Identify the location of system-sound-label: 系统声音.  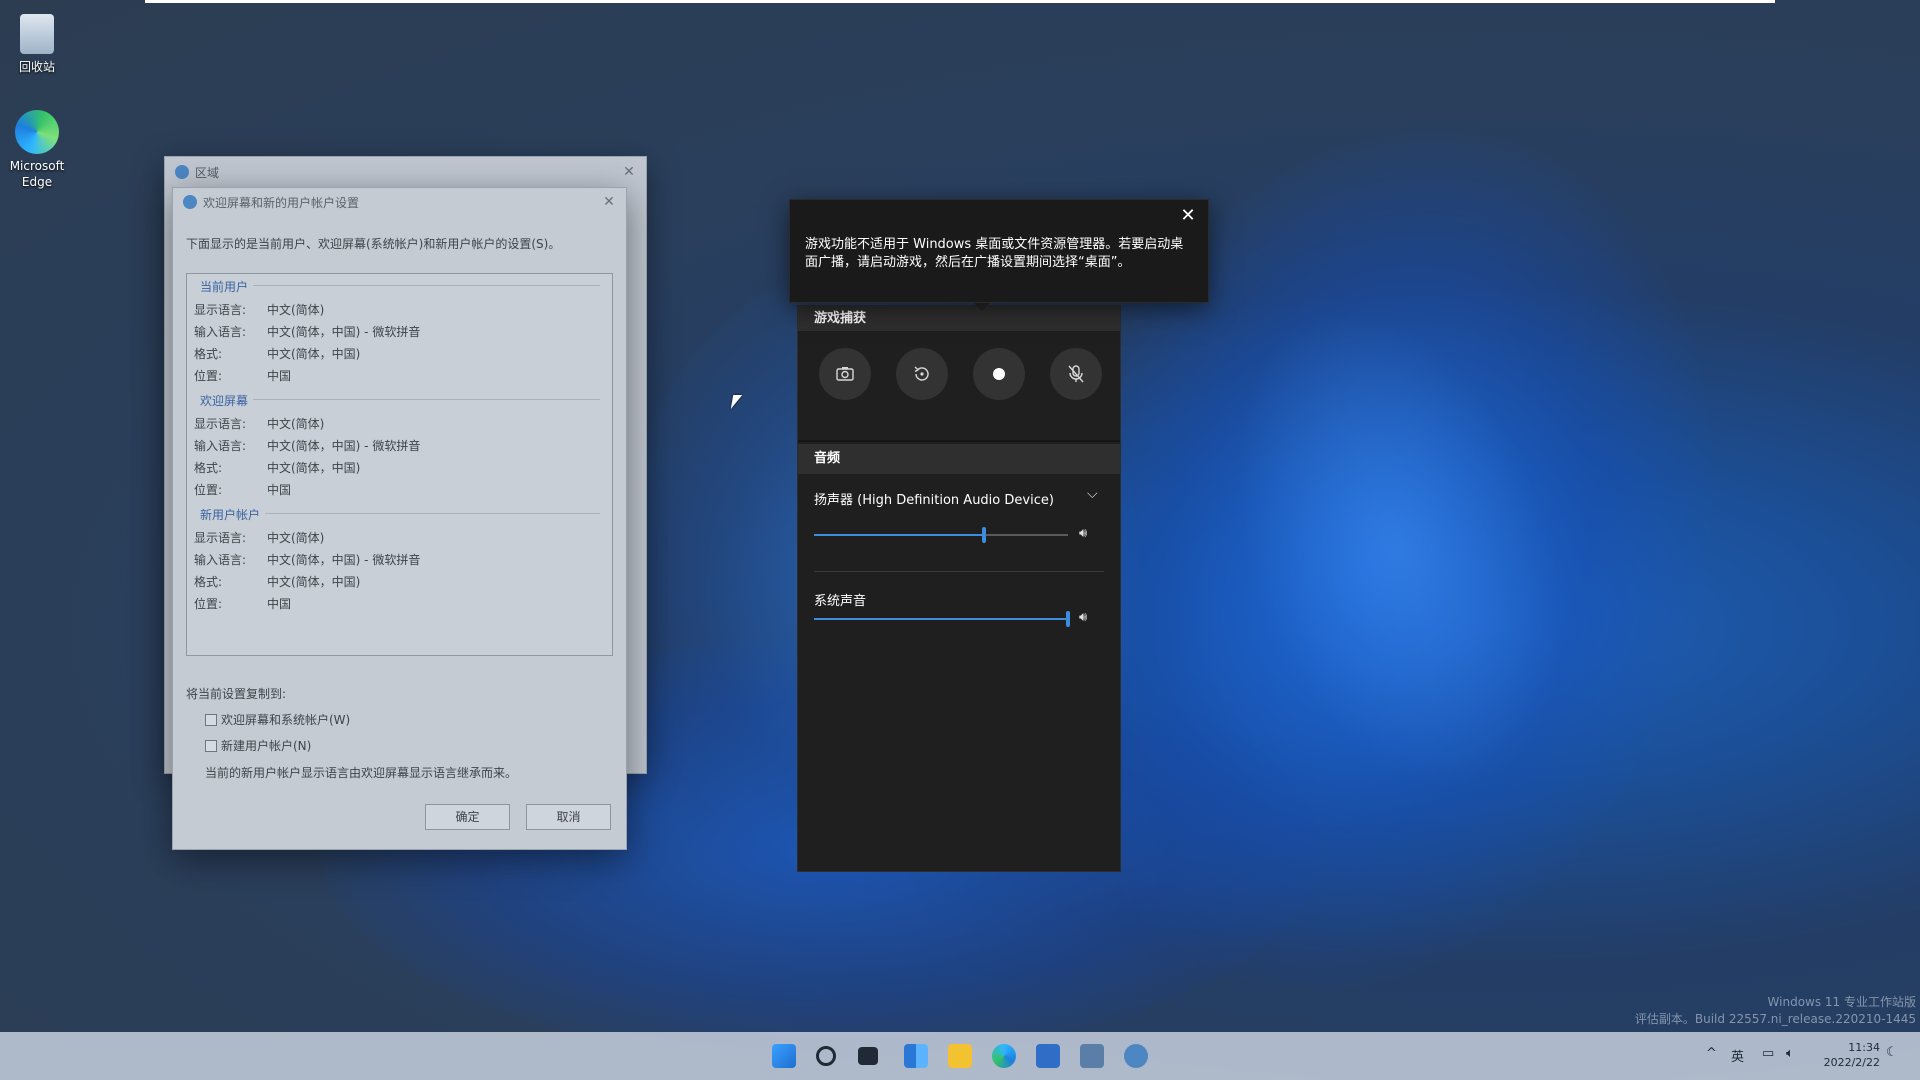
(840, 601).